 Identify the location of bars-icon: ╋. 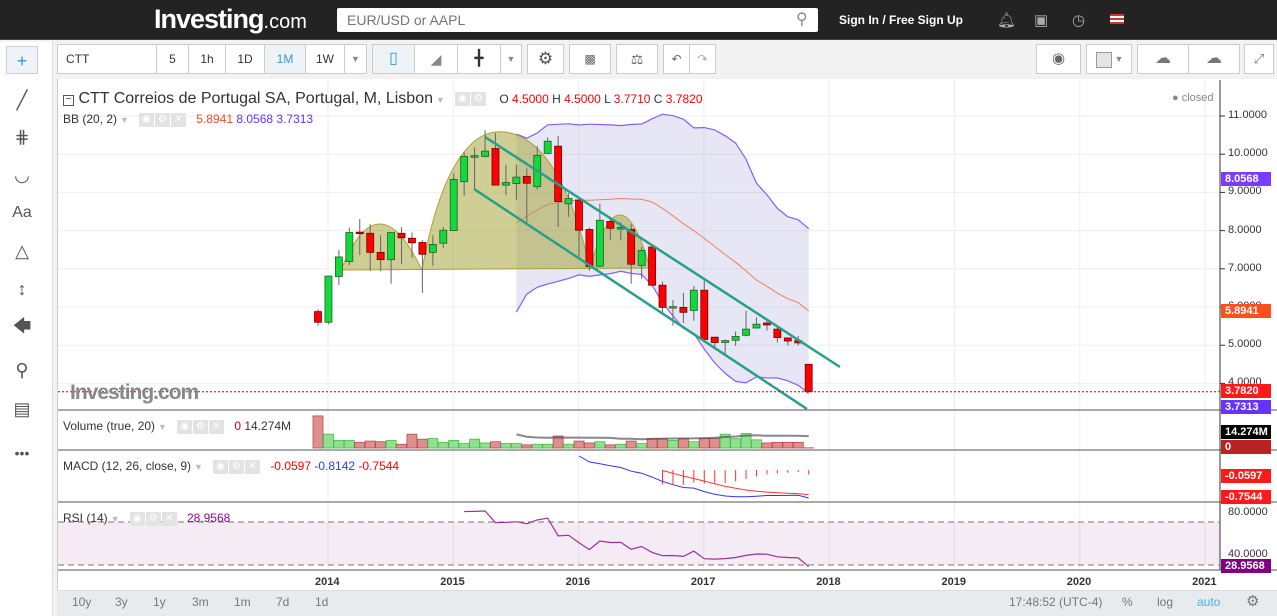
(479, 59).